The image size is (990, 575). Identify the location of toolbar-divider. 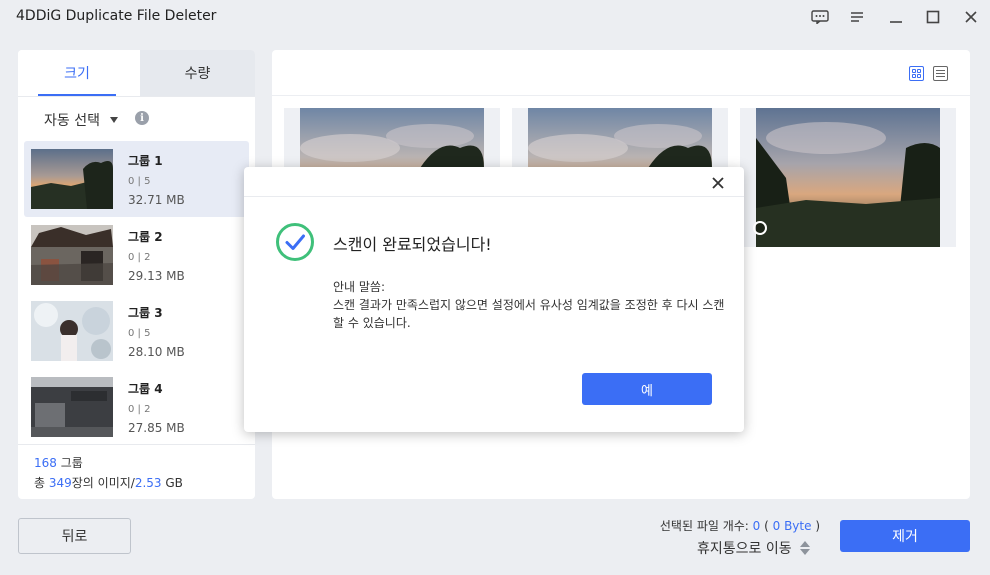
(621, 95).